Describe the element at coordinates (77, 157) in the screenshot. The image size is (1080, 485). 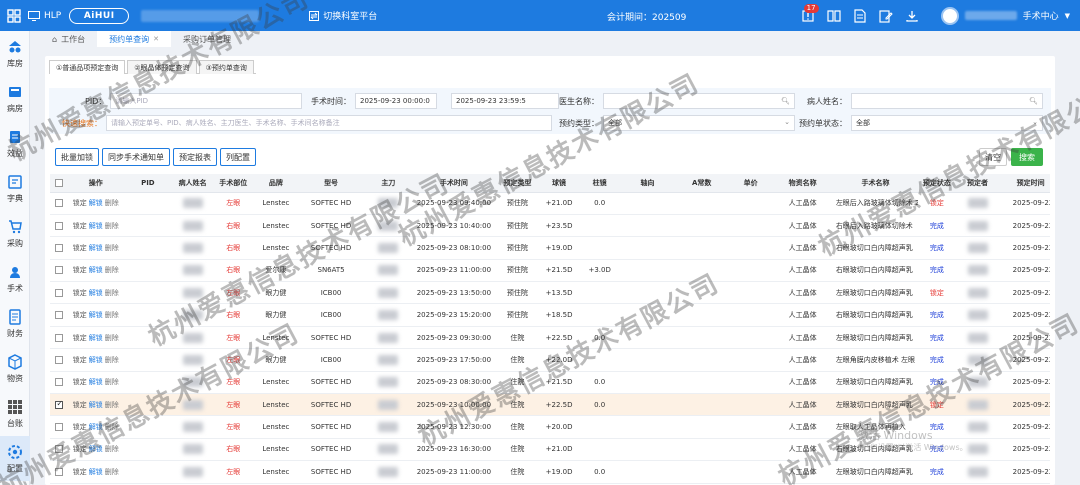
I see `batch-lock-button: 批量加锁` at that location.